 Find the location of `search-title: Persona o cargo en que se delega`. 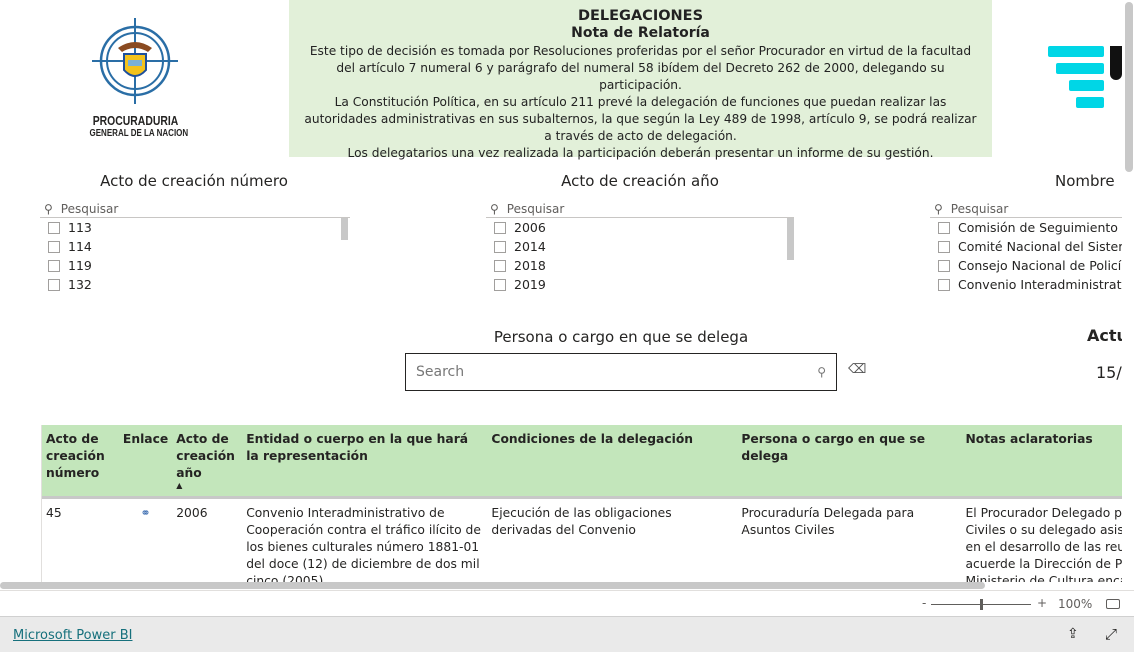

search-title: Persona o cargo en que se delega is located at coordinates (621, 337).